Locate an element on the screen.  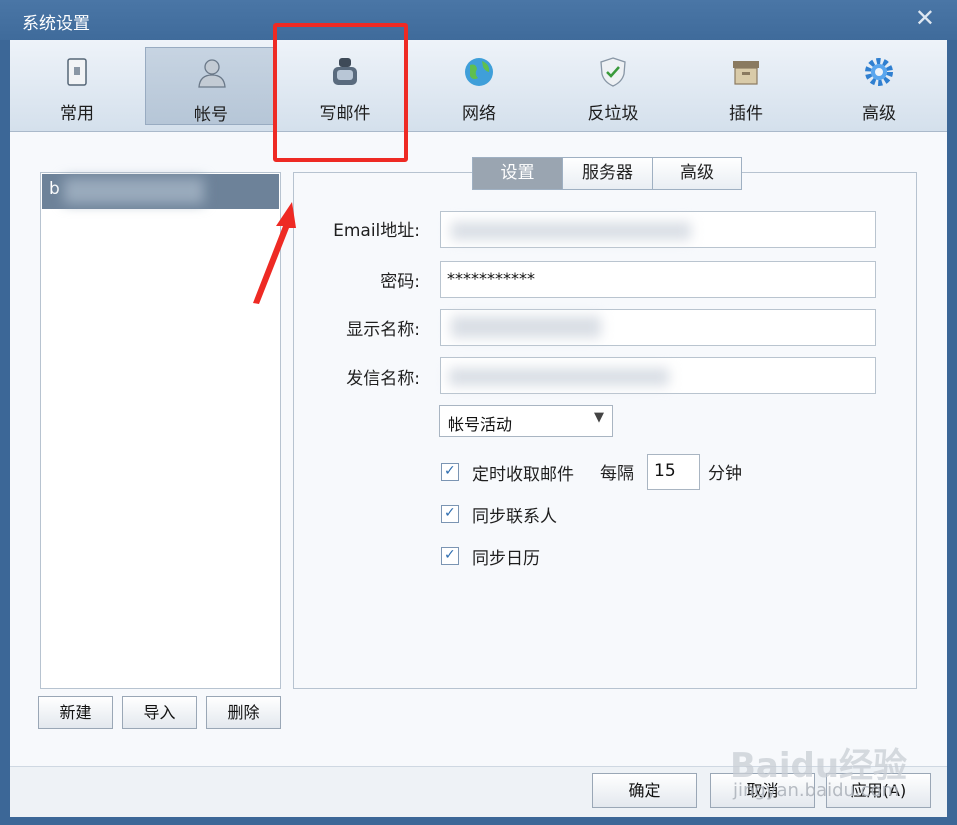
sync-contacts-checkbox: ✓ is located at coordinates (450, 514).